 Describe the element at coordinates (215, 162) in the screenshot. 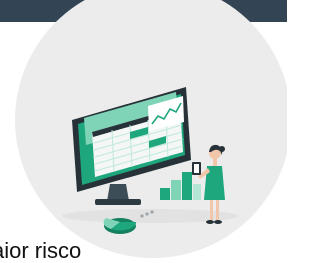

I see `woman-neck` at that location.